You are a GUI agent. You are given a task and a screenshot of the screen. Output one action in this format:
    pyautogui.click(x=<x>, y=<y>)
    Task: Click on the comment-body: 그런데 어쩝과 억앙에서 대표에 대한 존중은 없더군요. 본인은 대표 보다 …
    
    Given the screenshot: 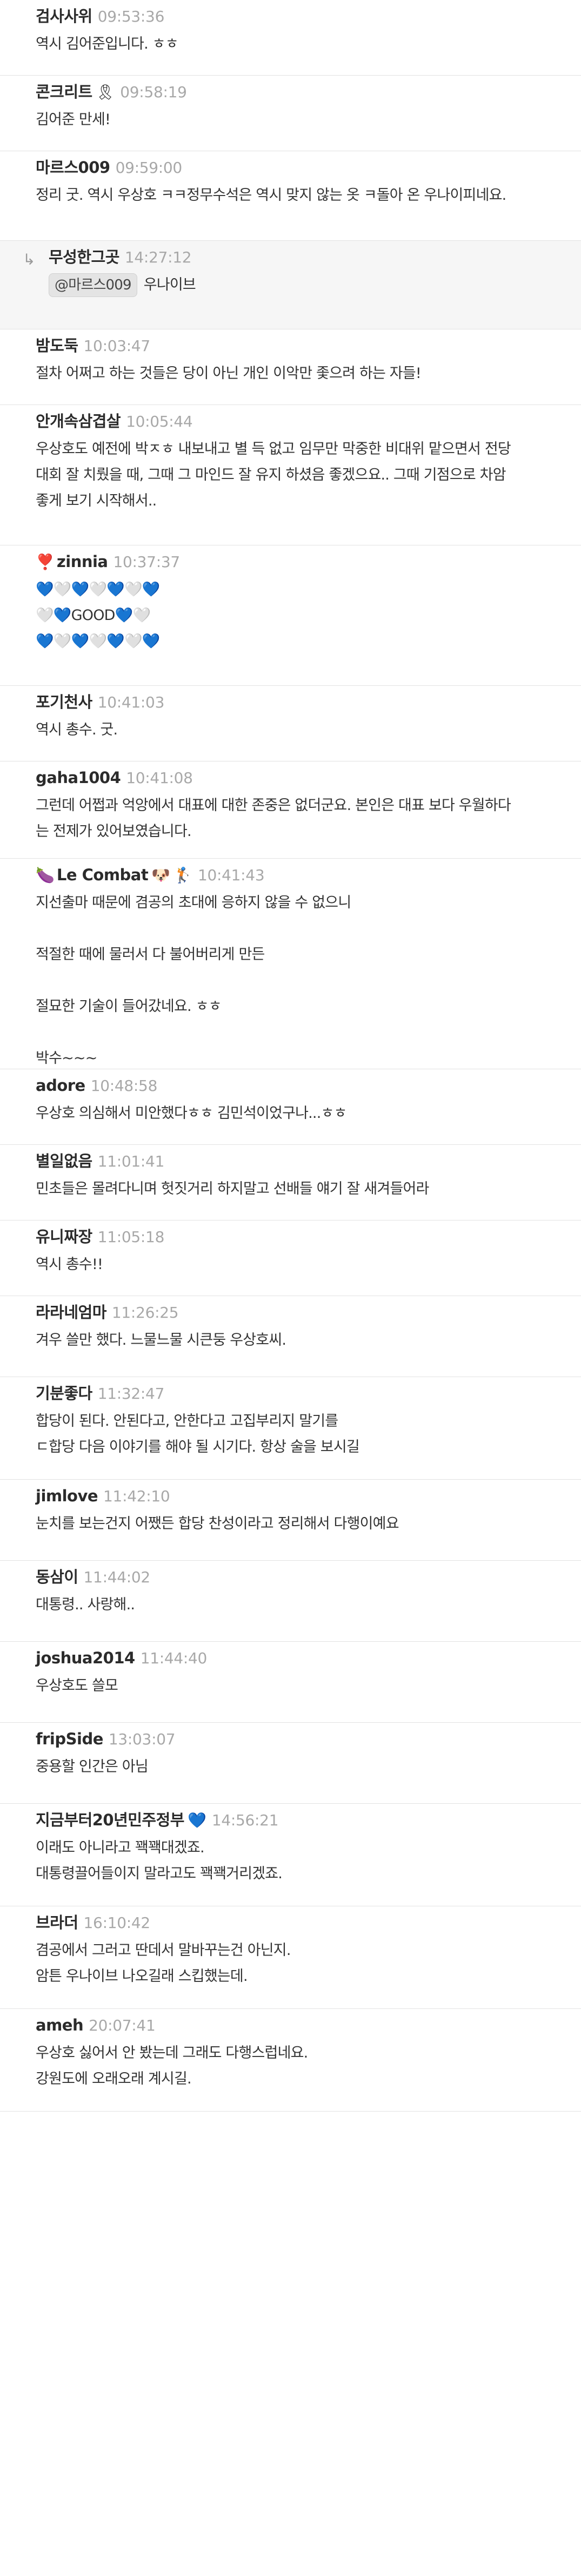 What is the action you would take?
    pyautogui.click(x=308, y=825)
    